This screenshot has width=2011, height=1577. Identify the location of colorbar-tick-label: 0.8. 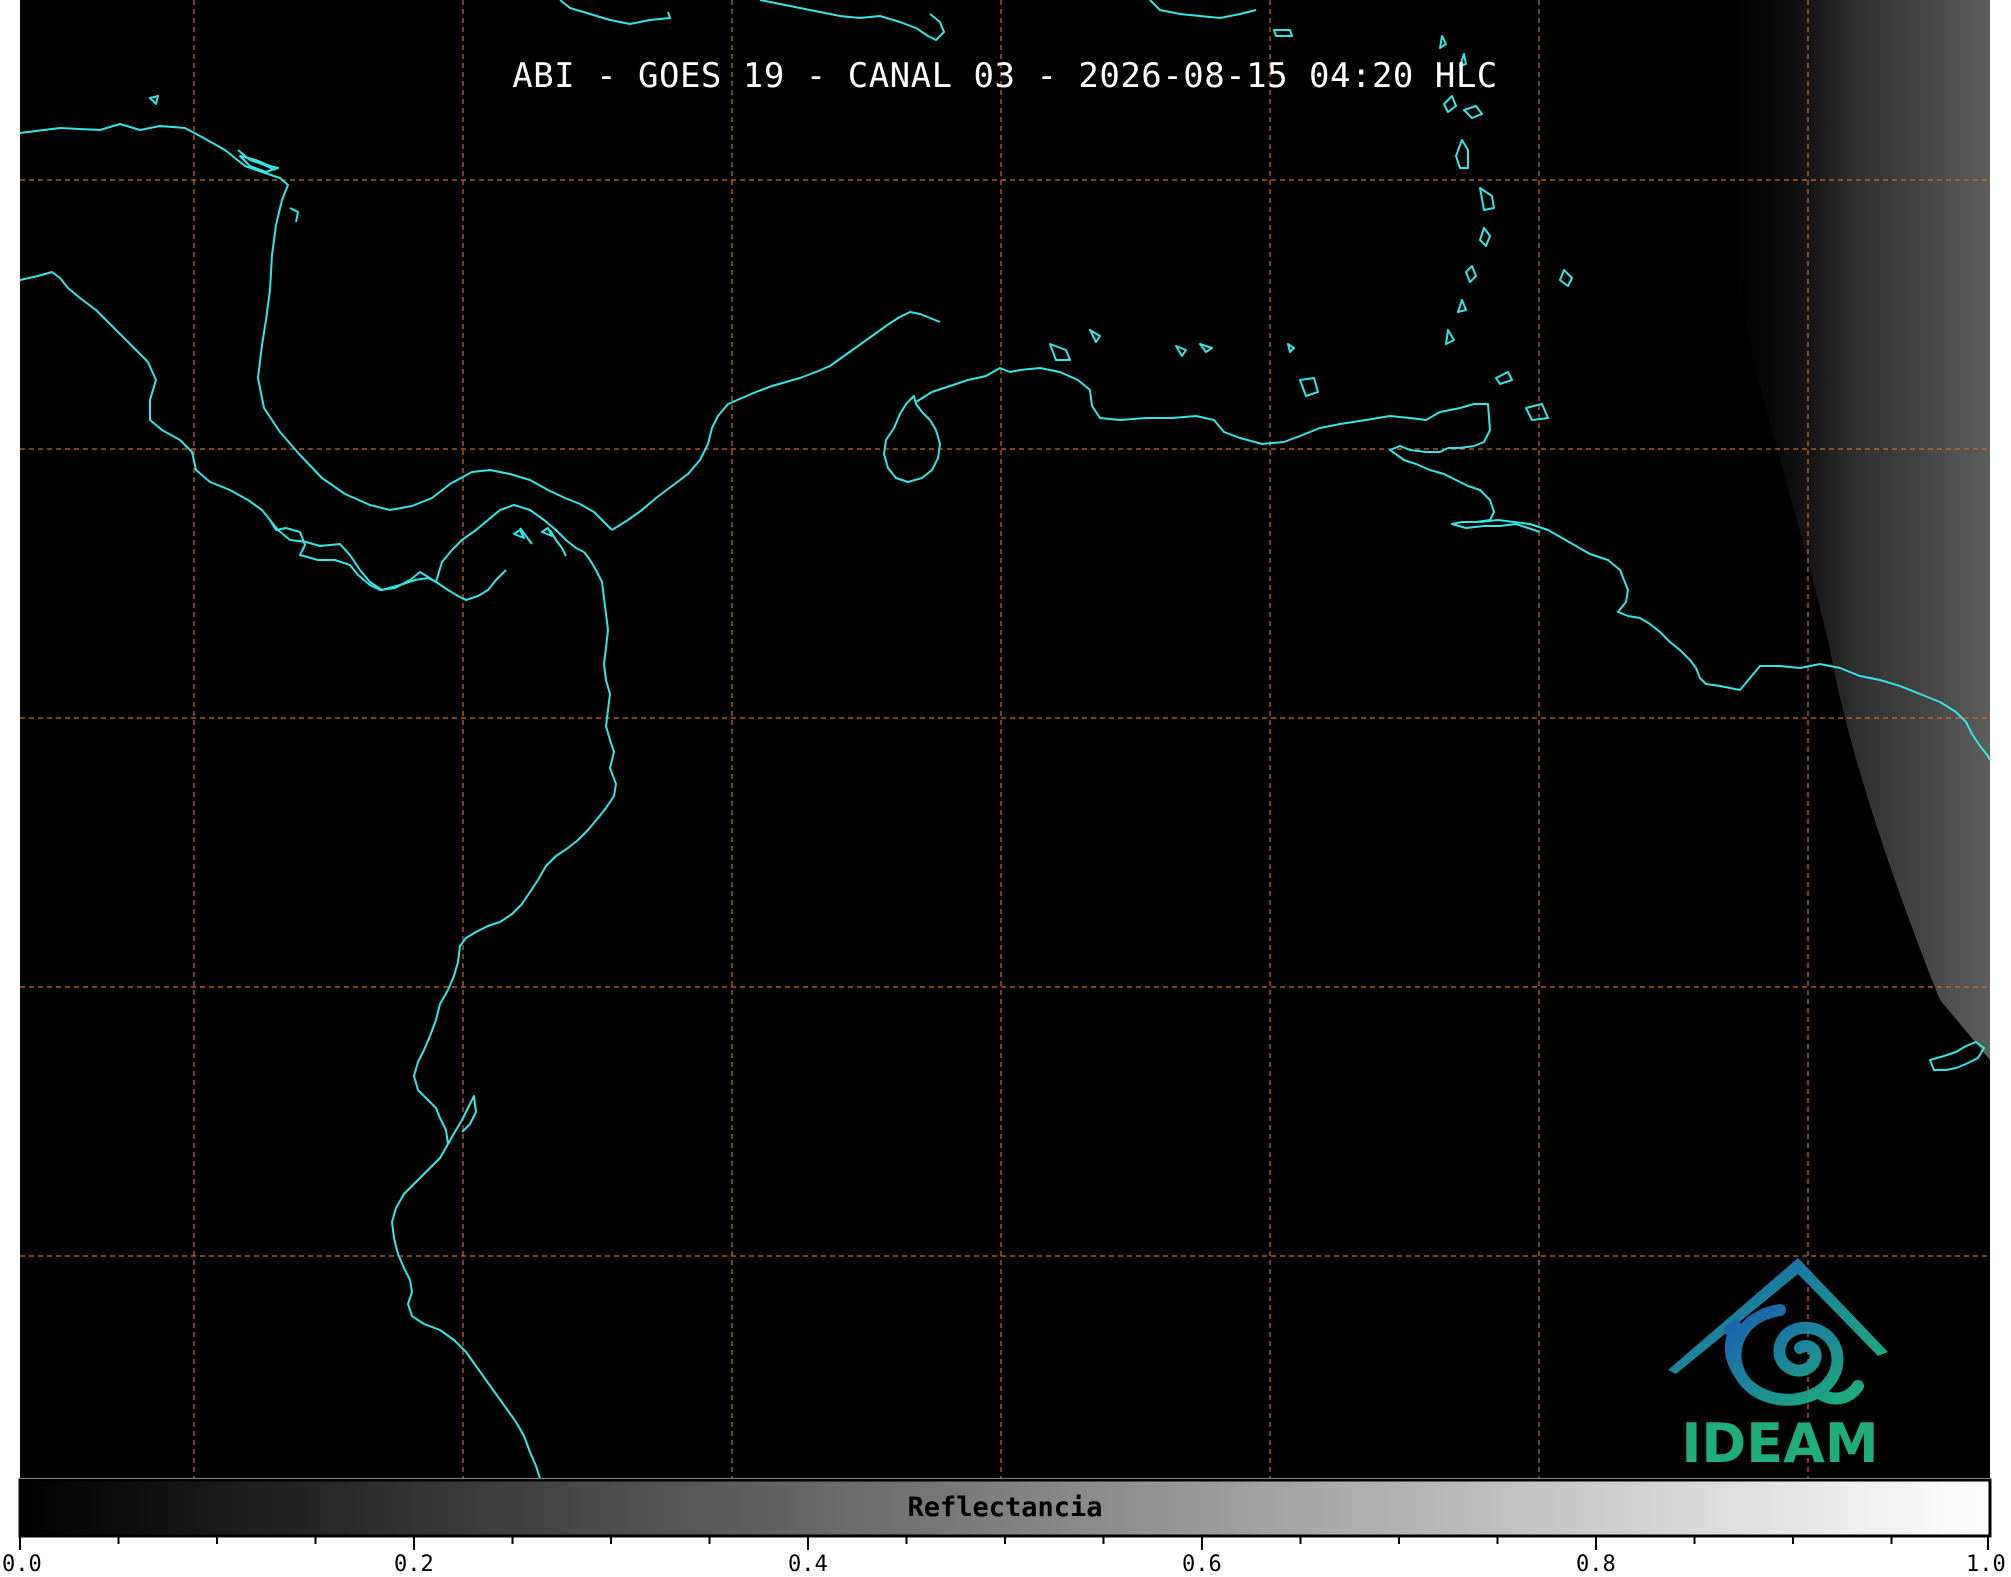
(1596, 1564).